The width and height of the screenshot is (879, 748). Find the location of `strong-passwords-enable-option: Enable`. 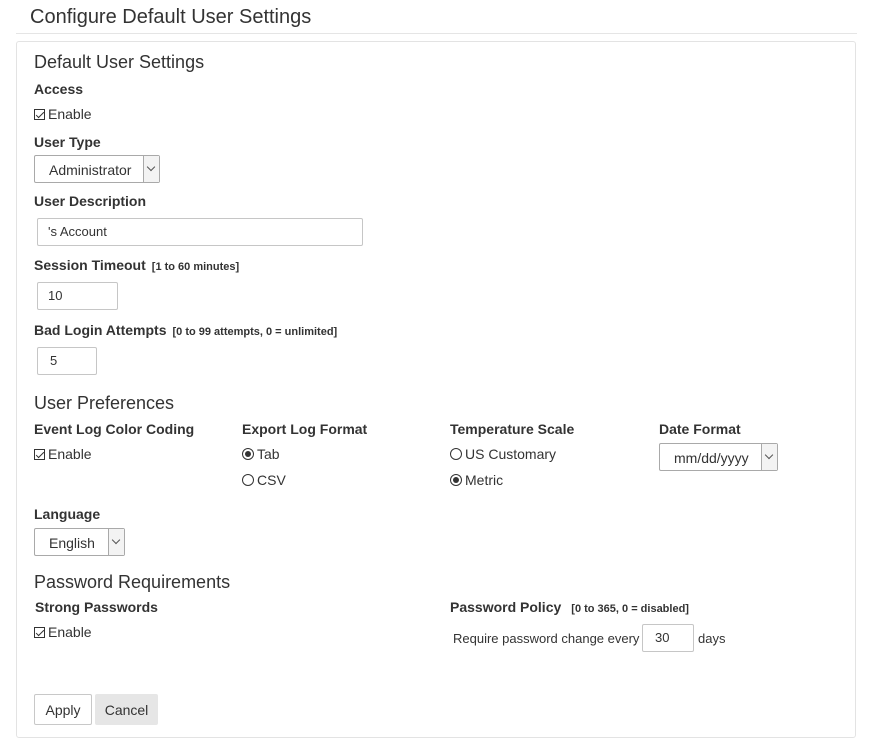

strong-passwords-enable-option: Enable is located at coordinates (63, 632).